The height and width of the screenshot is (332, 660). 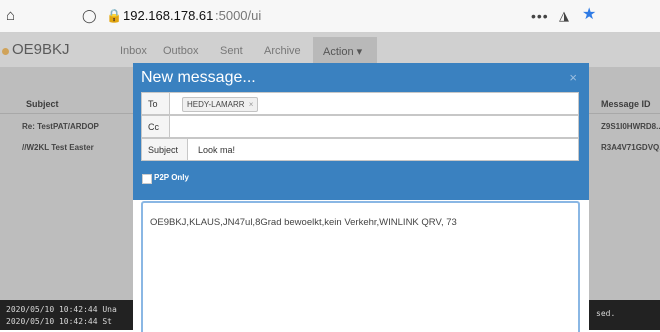 What do you see at coordinates (330, 16) in the screenshot?
I see `browser-toolbar: ⌂ ◯ 🔒 192.168.178.61 :5000/ui ••• ◮ ★` at bounding box center [330, 16].